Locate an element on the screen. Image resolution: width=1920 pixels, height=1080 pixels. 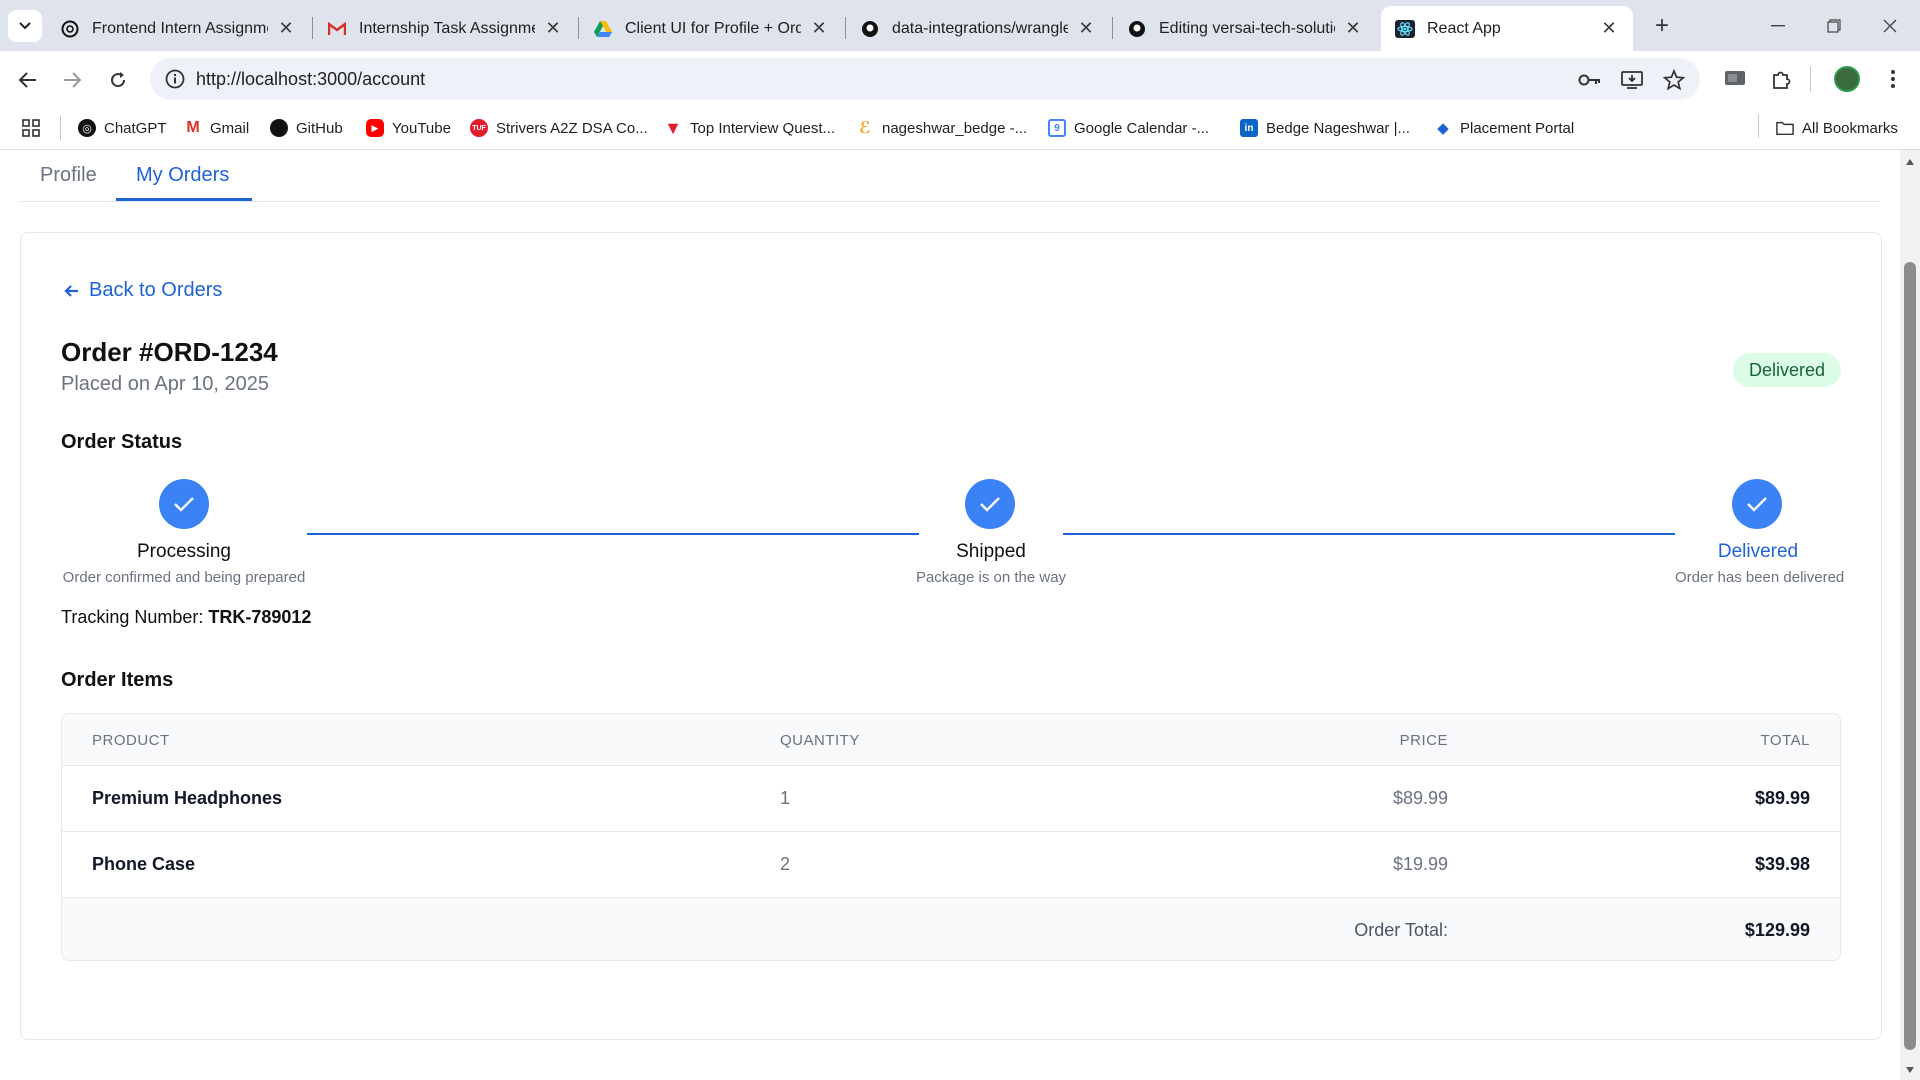
tab-my-orders: My Orders is located at coordinates (182, 175).